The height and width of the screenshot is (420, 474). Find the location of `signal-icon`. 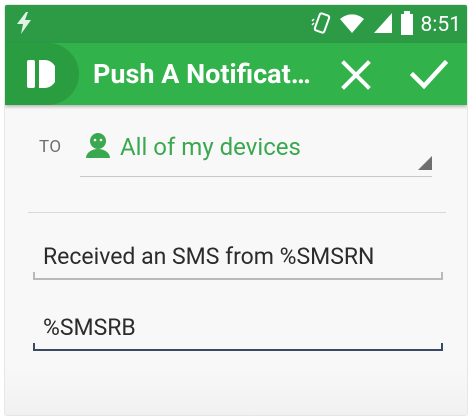

signal-icon is located at coordinates (383, 25).